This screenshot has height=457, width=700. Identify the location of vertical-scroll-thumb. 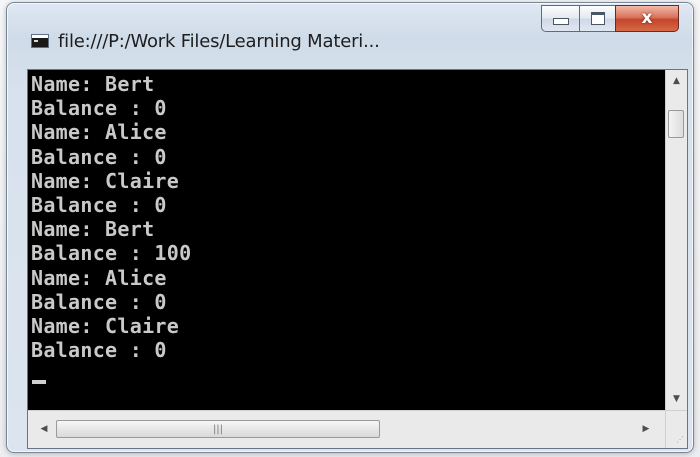
(676, 124).